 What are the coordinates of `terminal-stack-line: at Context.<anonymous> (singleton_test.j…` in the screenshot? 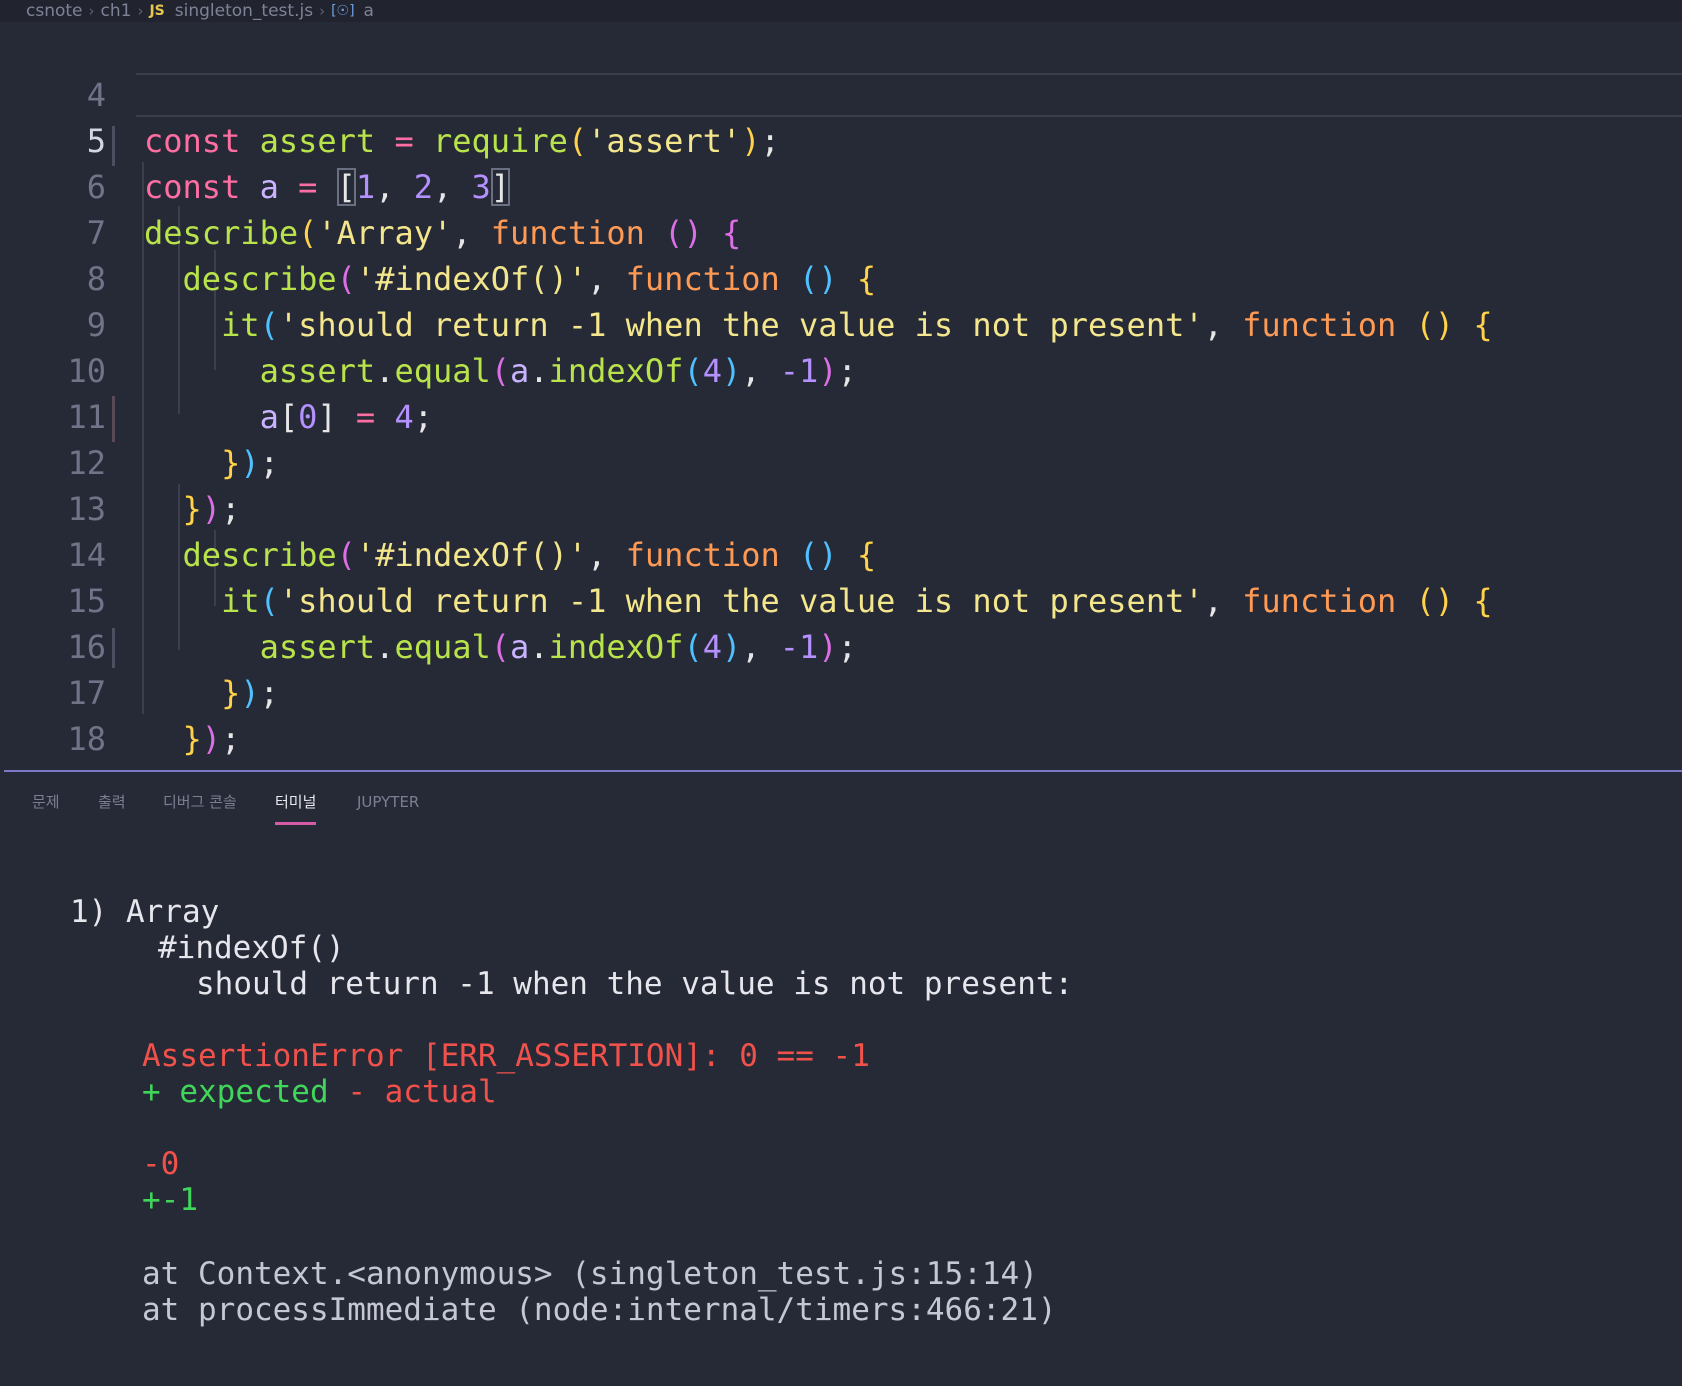 It's located at (590, 1274).